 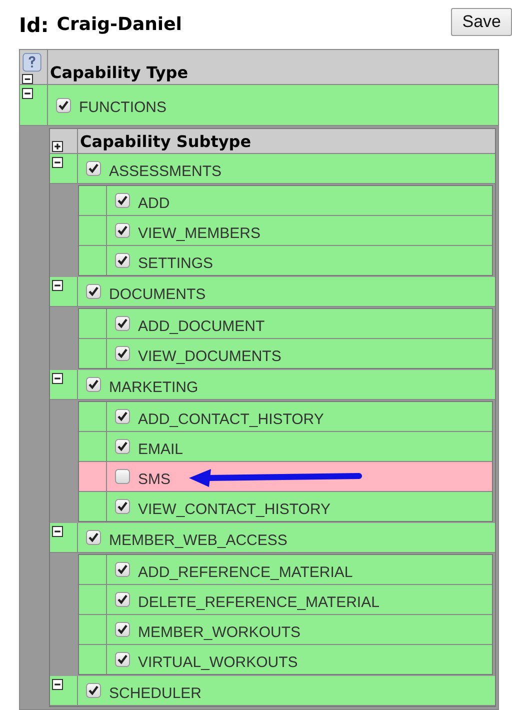 I want to click on permission-label: VIEW_DOCUMENTS, so click(x=210, y=355).